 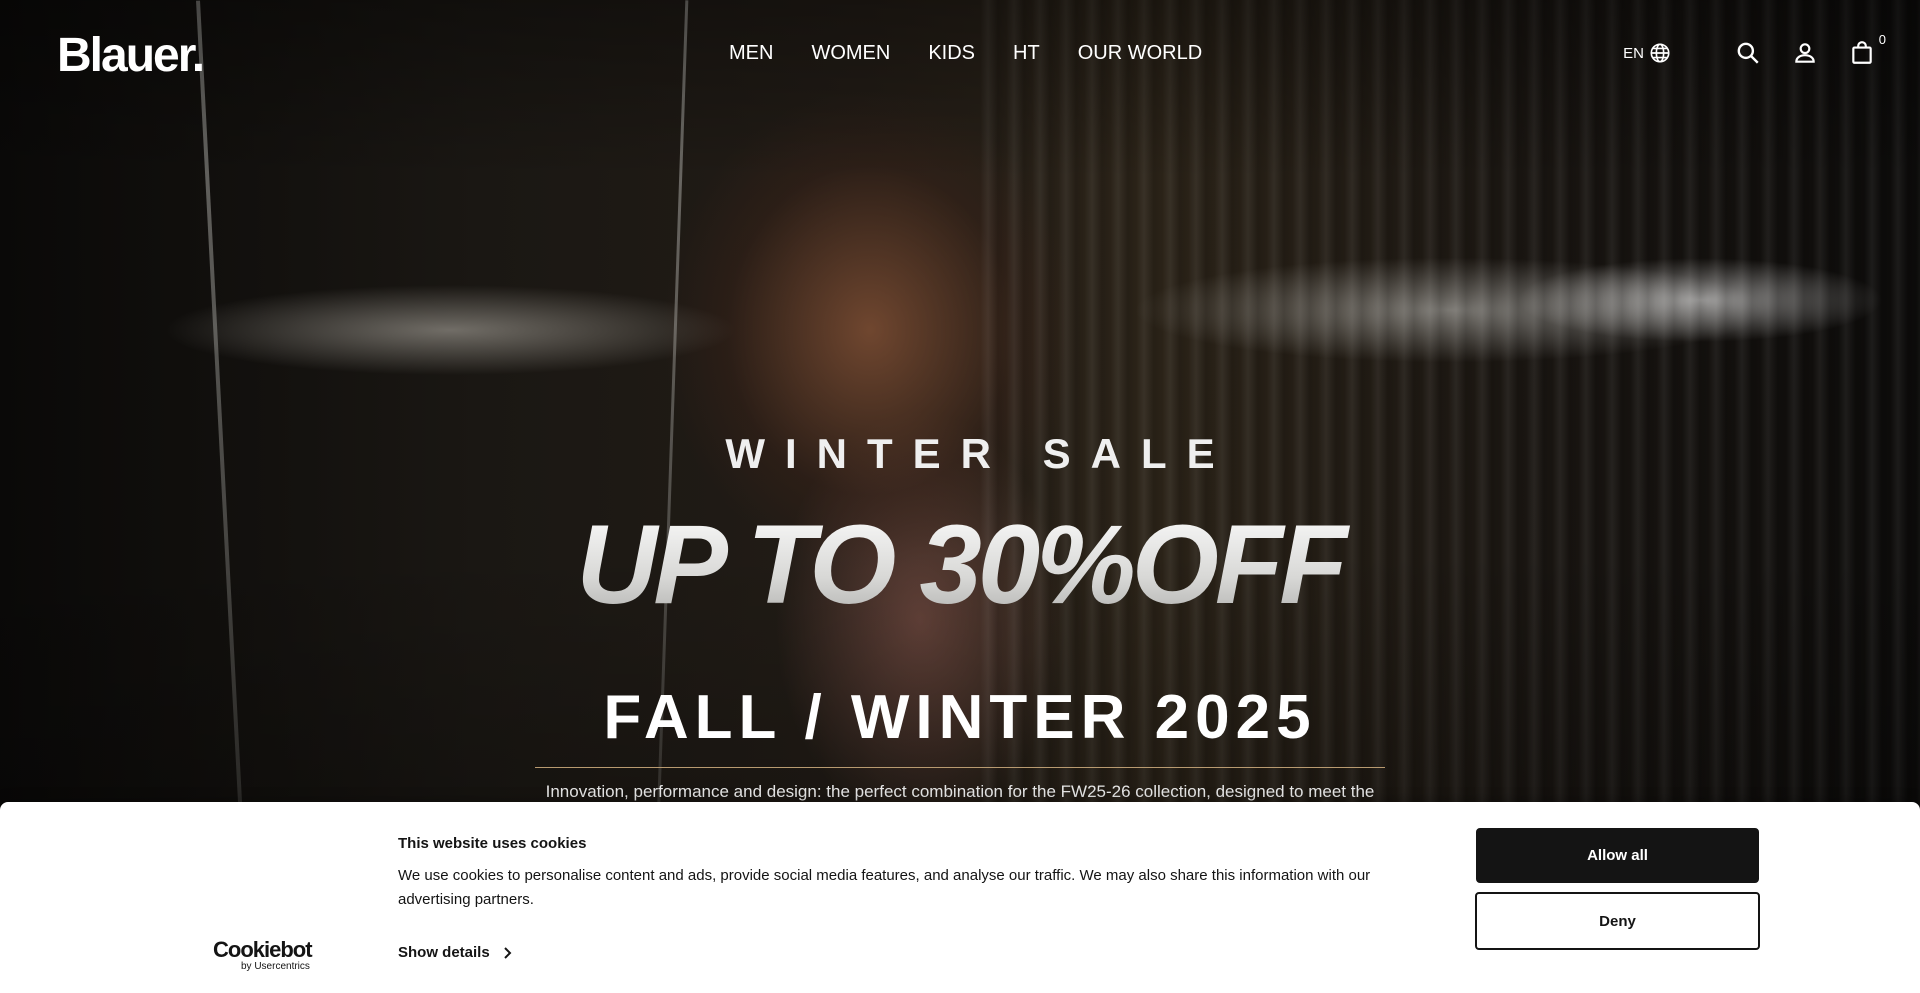 I want to click on cookie-title: This website uses cookies, so click(x=492, y=843).